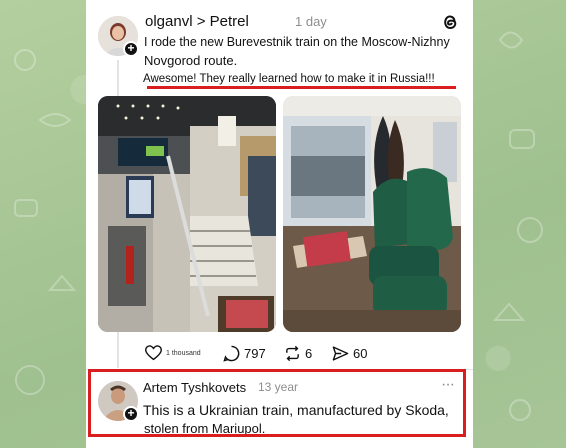 The image size is (566, 448). Describe the element at coordinates (183, 353) in the screenshot. I see `like-count: 1 thousand` at that location.